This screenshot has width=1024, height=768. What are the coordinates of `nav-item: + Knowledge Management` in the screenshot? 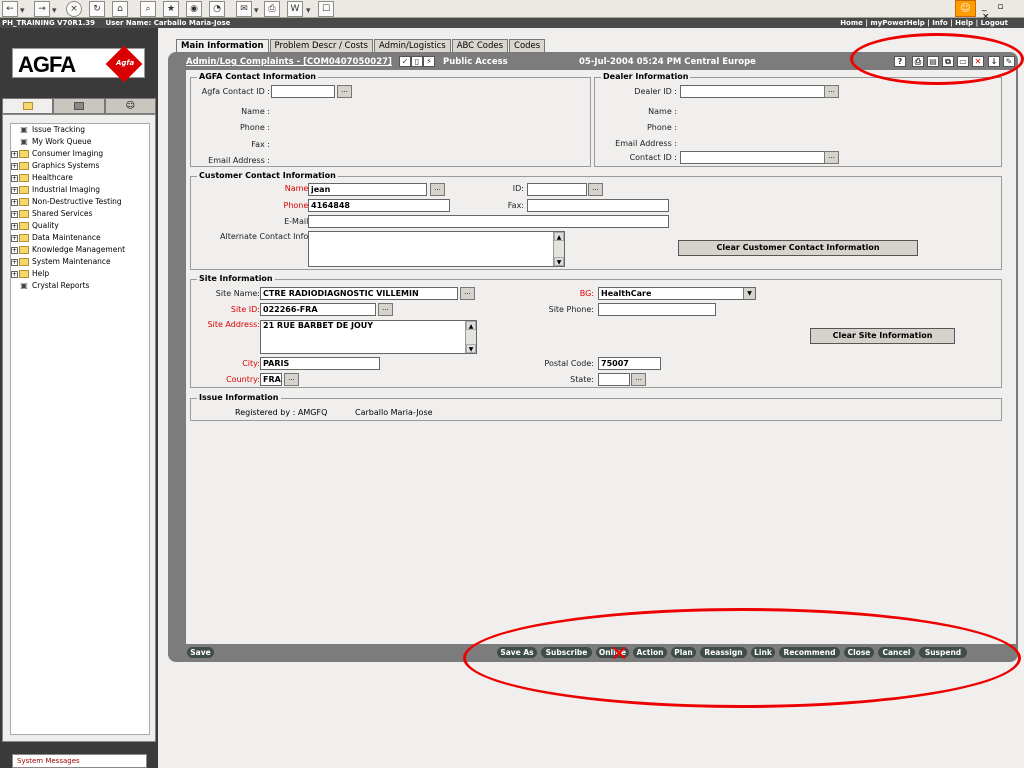 It's located at (80, 250).